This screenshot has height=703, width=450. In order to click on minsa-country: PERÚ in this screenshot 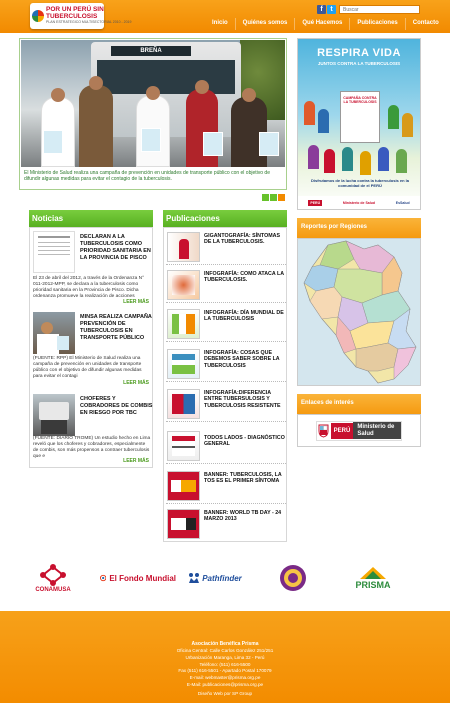, I will do `click(342, 430)`.